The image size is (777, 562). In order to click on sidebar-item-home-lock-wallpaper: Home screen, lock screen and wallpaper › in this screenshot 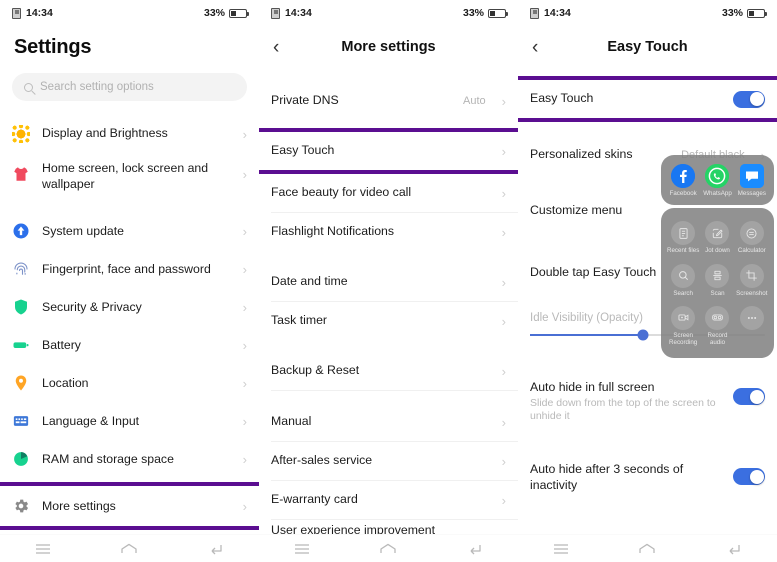, I will do `click(129, 177)`.